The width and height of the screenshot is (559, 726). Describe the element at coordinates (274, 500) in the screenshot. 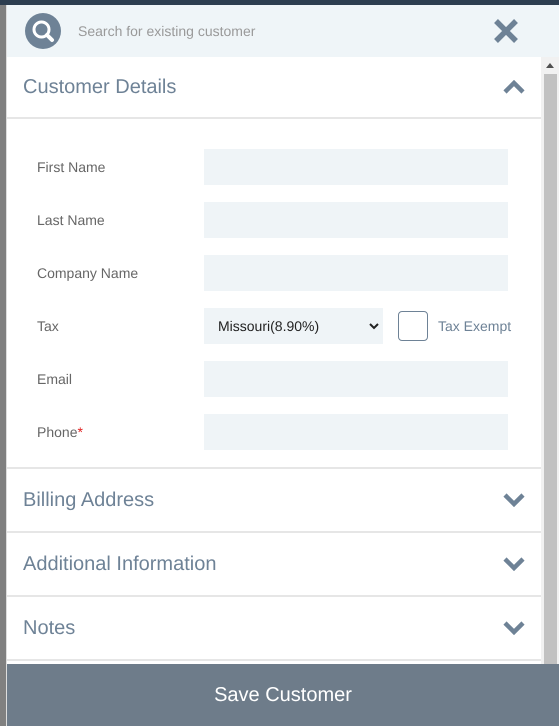

I see `section-header: Billing Address` at that location.